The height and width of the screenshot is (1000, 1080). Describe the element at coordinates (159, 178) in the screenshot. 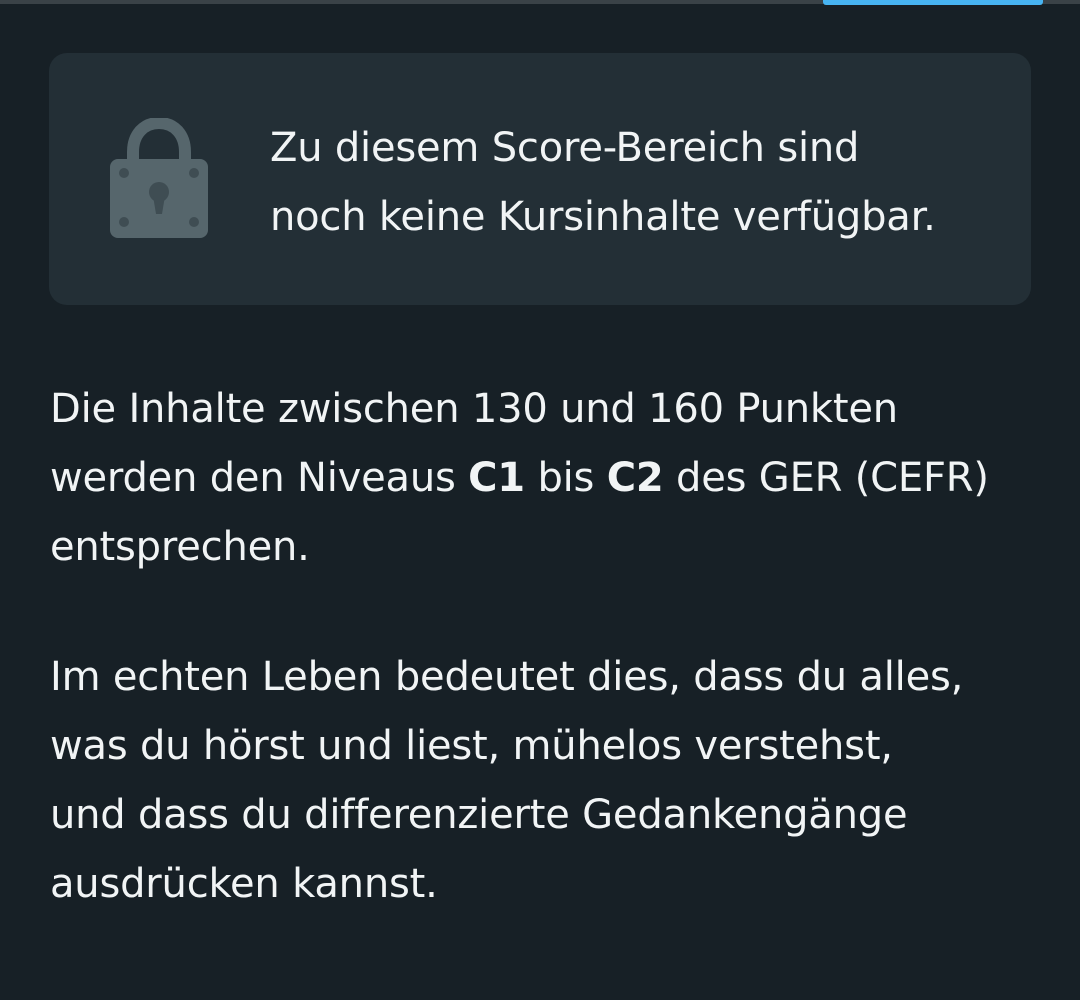

I see `lock-icon` at that location.